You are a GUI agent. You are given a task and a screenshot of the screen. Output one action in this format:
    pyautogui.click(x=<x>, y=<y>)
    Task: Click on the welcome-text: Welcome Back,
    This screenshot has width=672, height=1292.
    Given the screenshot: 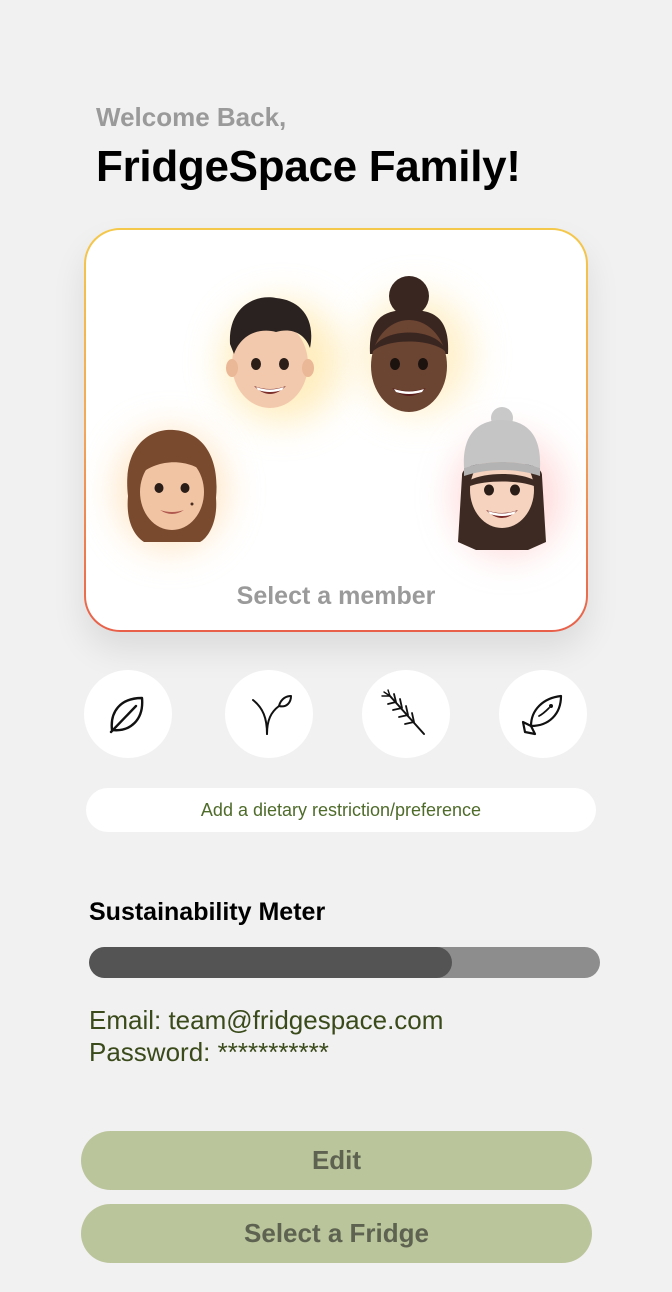 What is the action you would take?
    pyautogui.click(x=191, y=117)
    